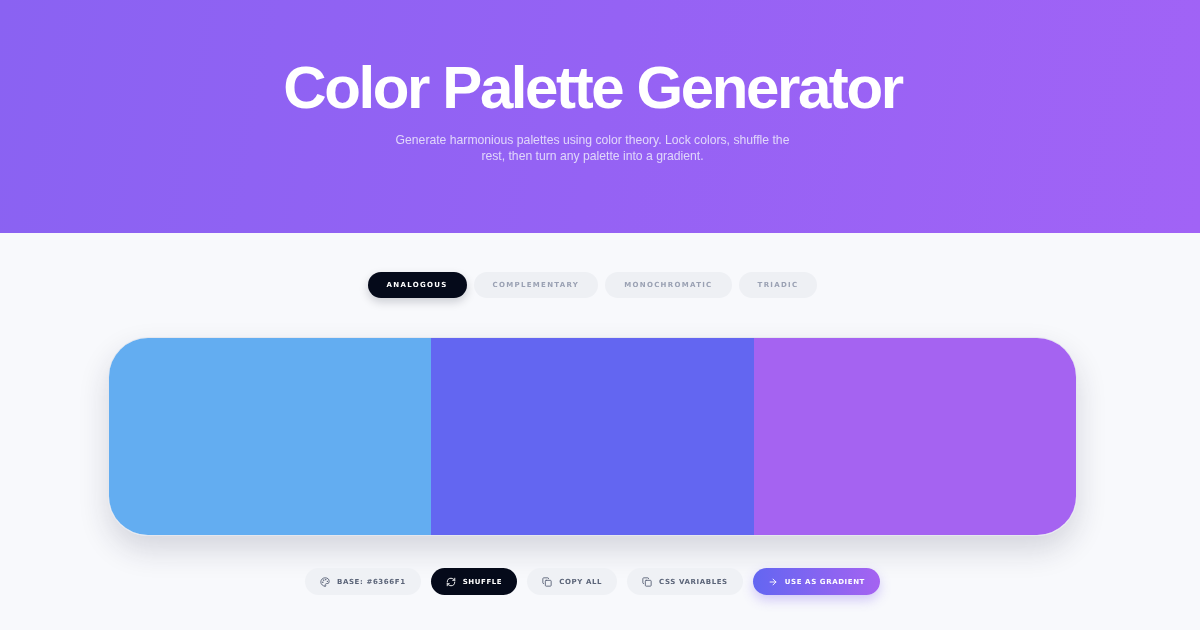 The height and width of the screenshot is (630, 1200). I want to click on palette-icon, so click(325, 581).